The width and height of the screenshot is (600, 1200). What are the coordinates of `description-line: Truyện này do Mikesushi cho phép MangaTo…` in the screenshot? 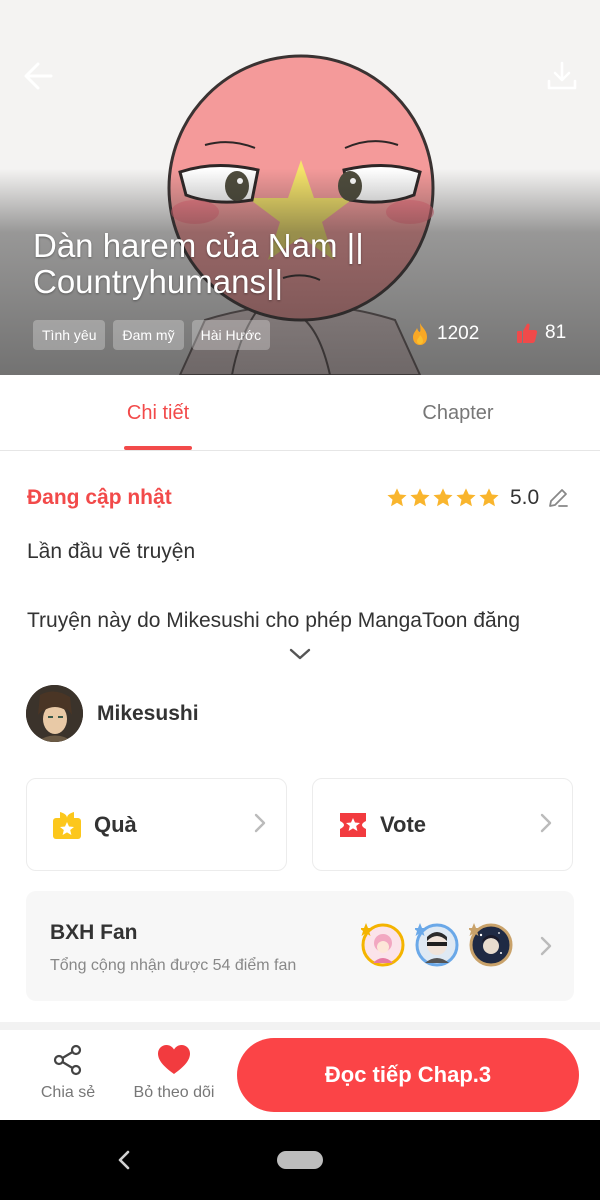 It's located at (274, 620).